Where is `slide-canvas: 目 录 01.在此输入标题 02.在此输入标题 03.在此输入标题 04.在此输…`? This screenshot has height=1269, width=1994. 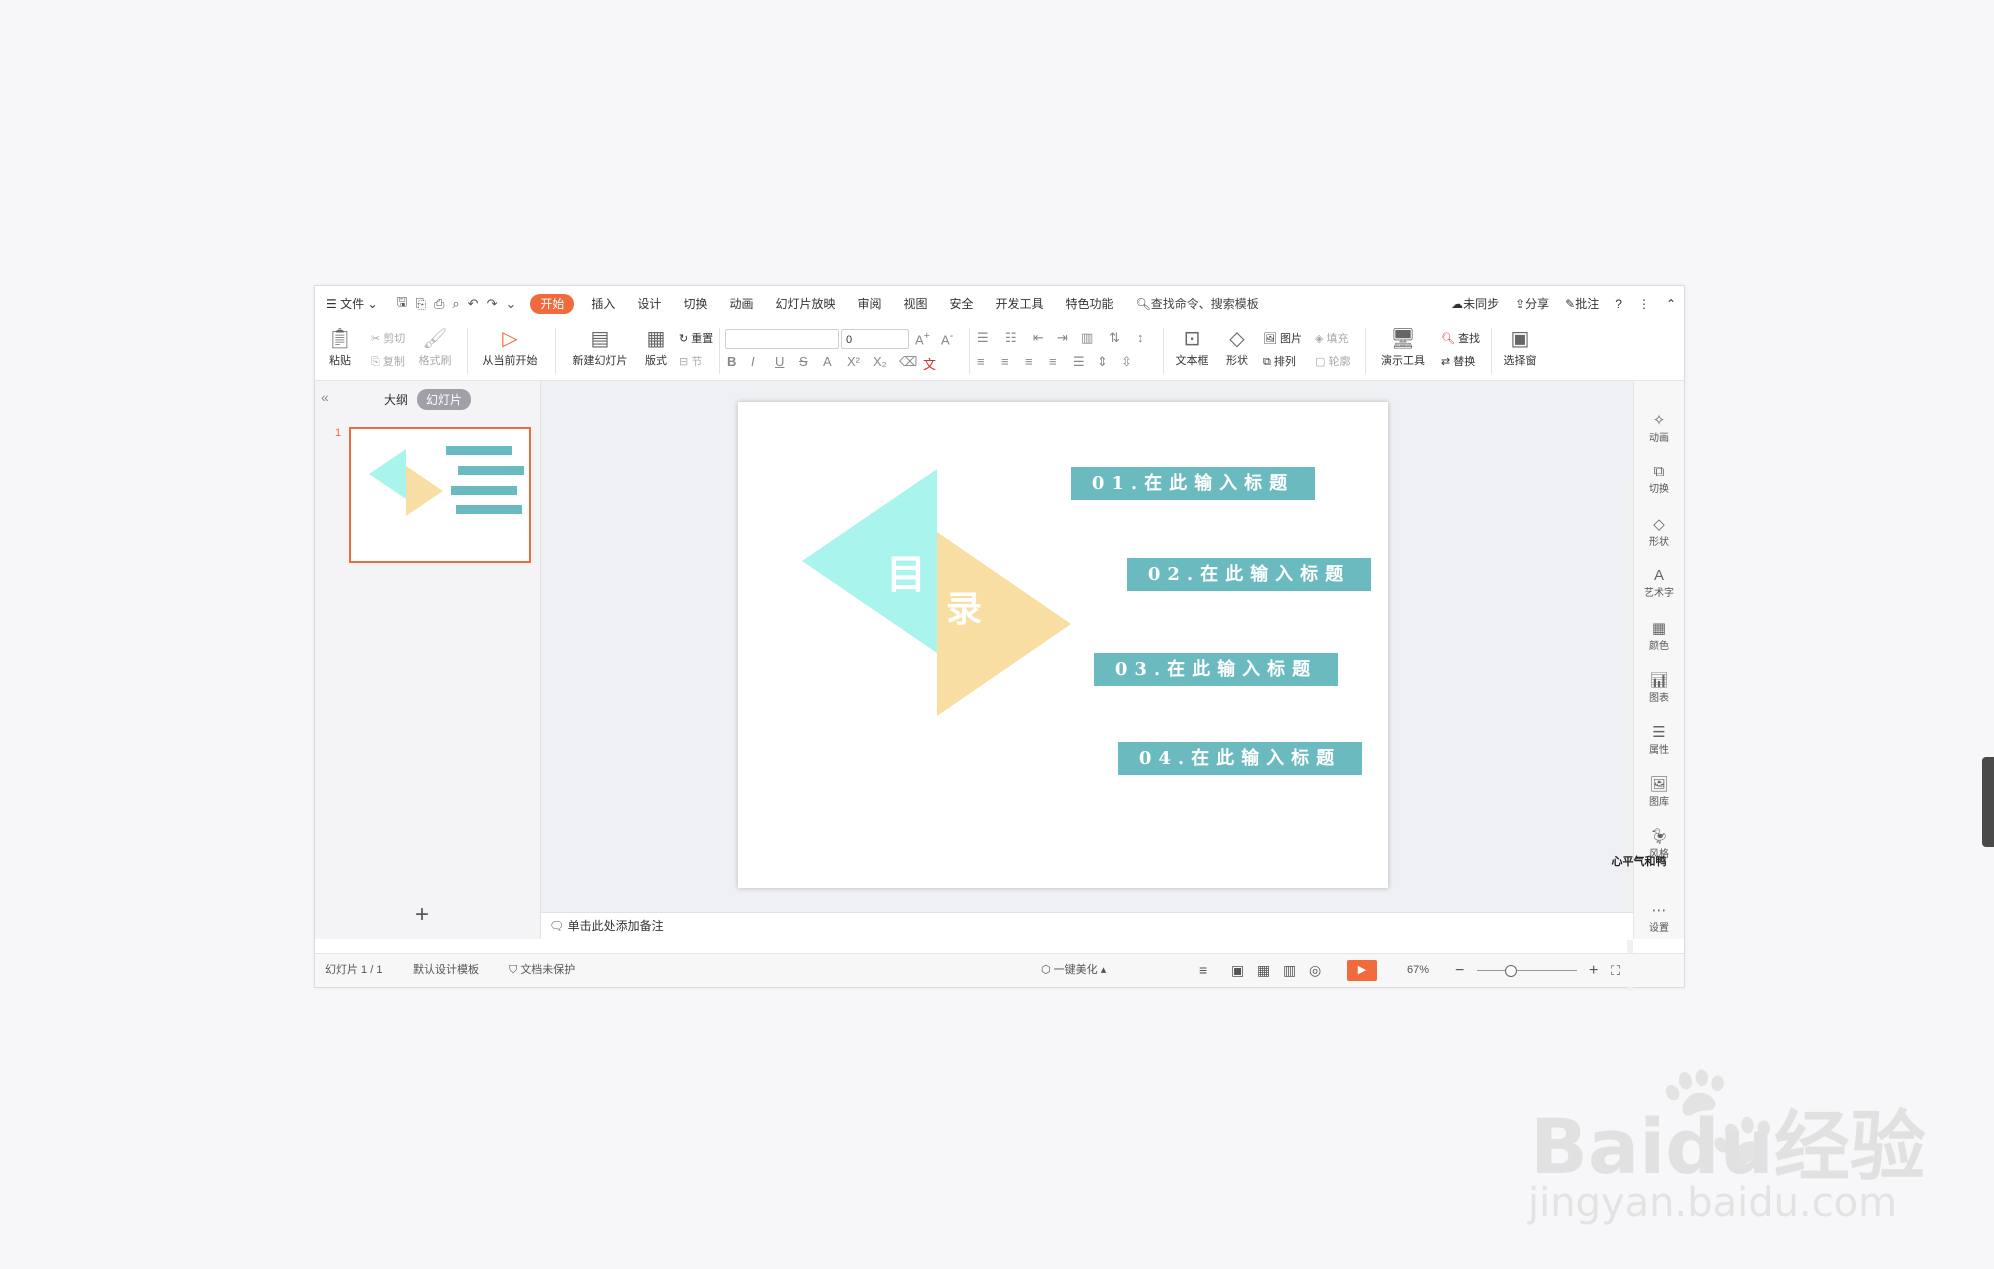
slide-canvas: 目 录 01.在此输入标题 02.在此输入标题 03.在此输入标题 04.在此输… is located at coordinates (1063, 645).